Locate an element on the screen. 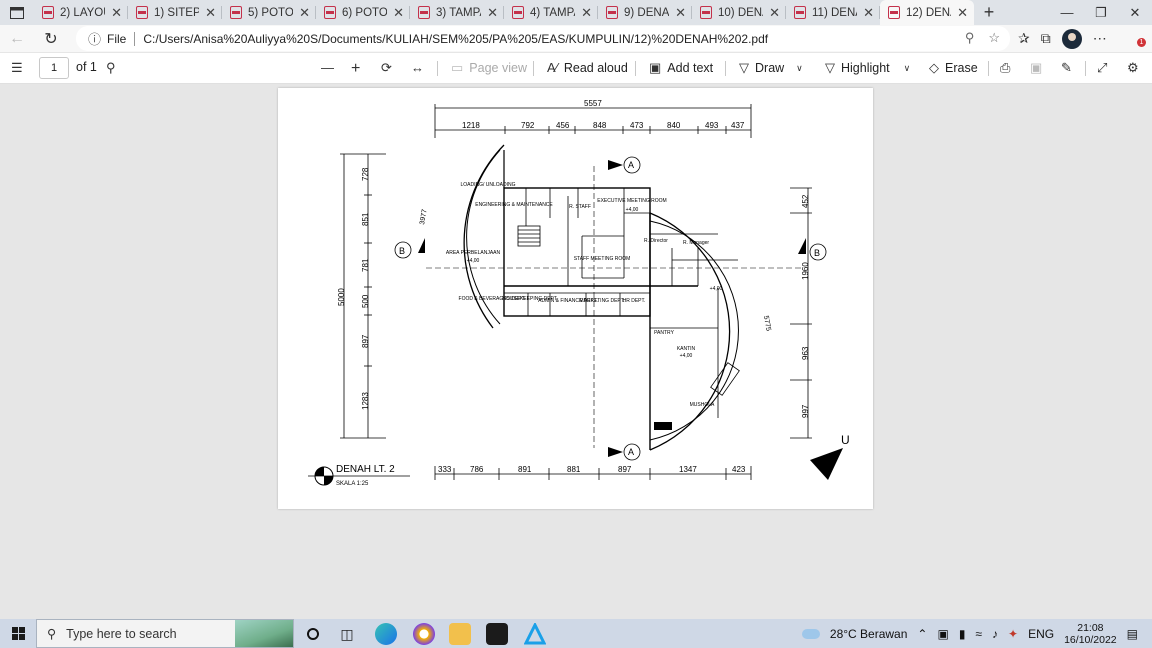  pdf-settings-icon: ⚙ is located at coordinates (1133, 68).